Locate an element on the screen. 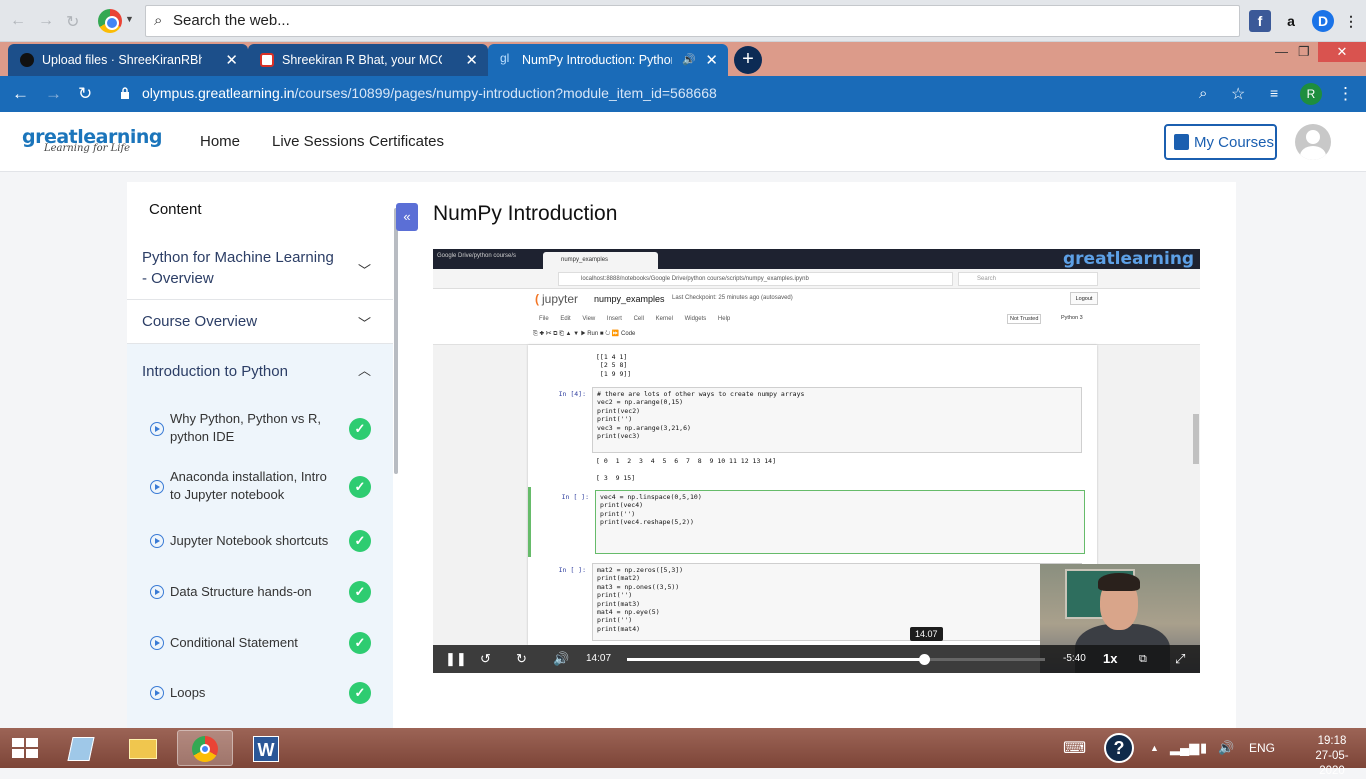  nav-home: Home is located at coordinates (220, 141).